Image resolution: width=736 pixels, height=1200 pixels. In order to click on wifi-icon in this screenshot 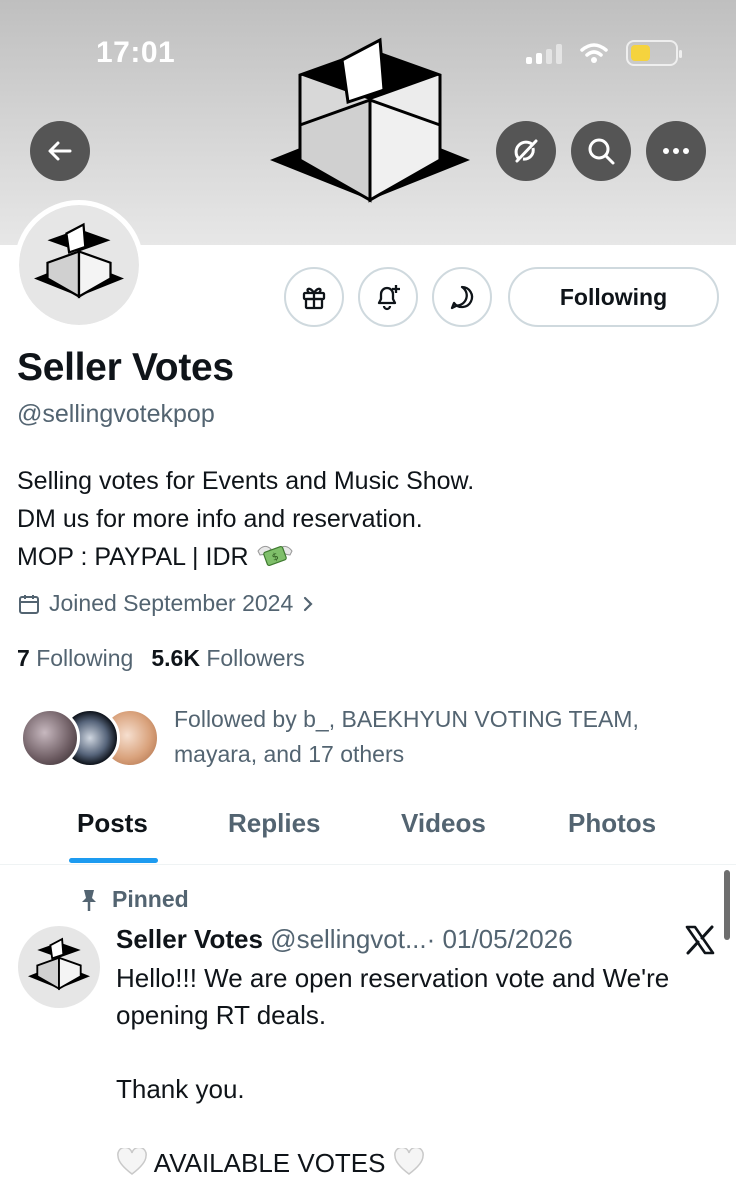, I will do `click(594, 53)`.